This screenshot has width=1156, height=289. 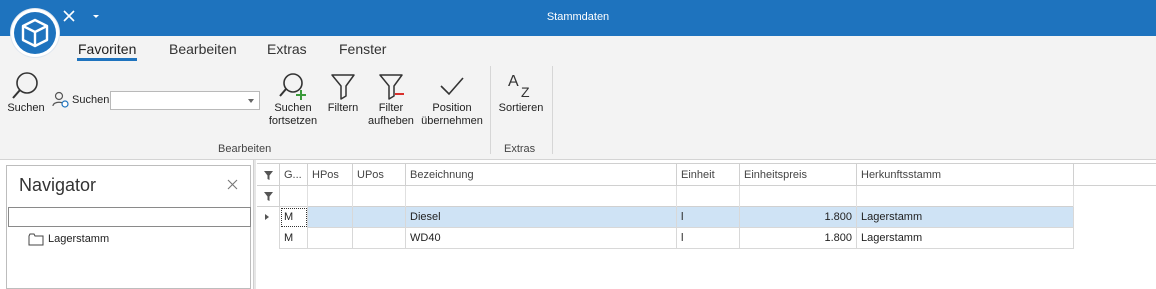 I want to click on app-logo-button, so click(x=35, y=33).